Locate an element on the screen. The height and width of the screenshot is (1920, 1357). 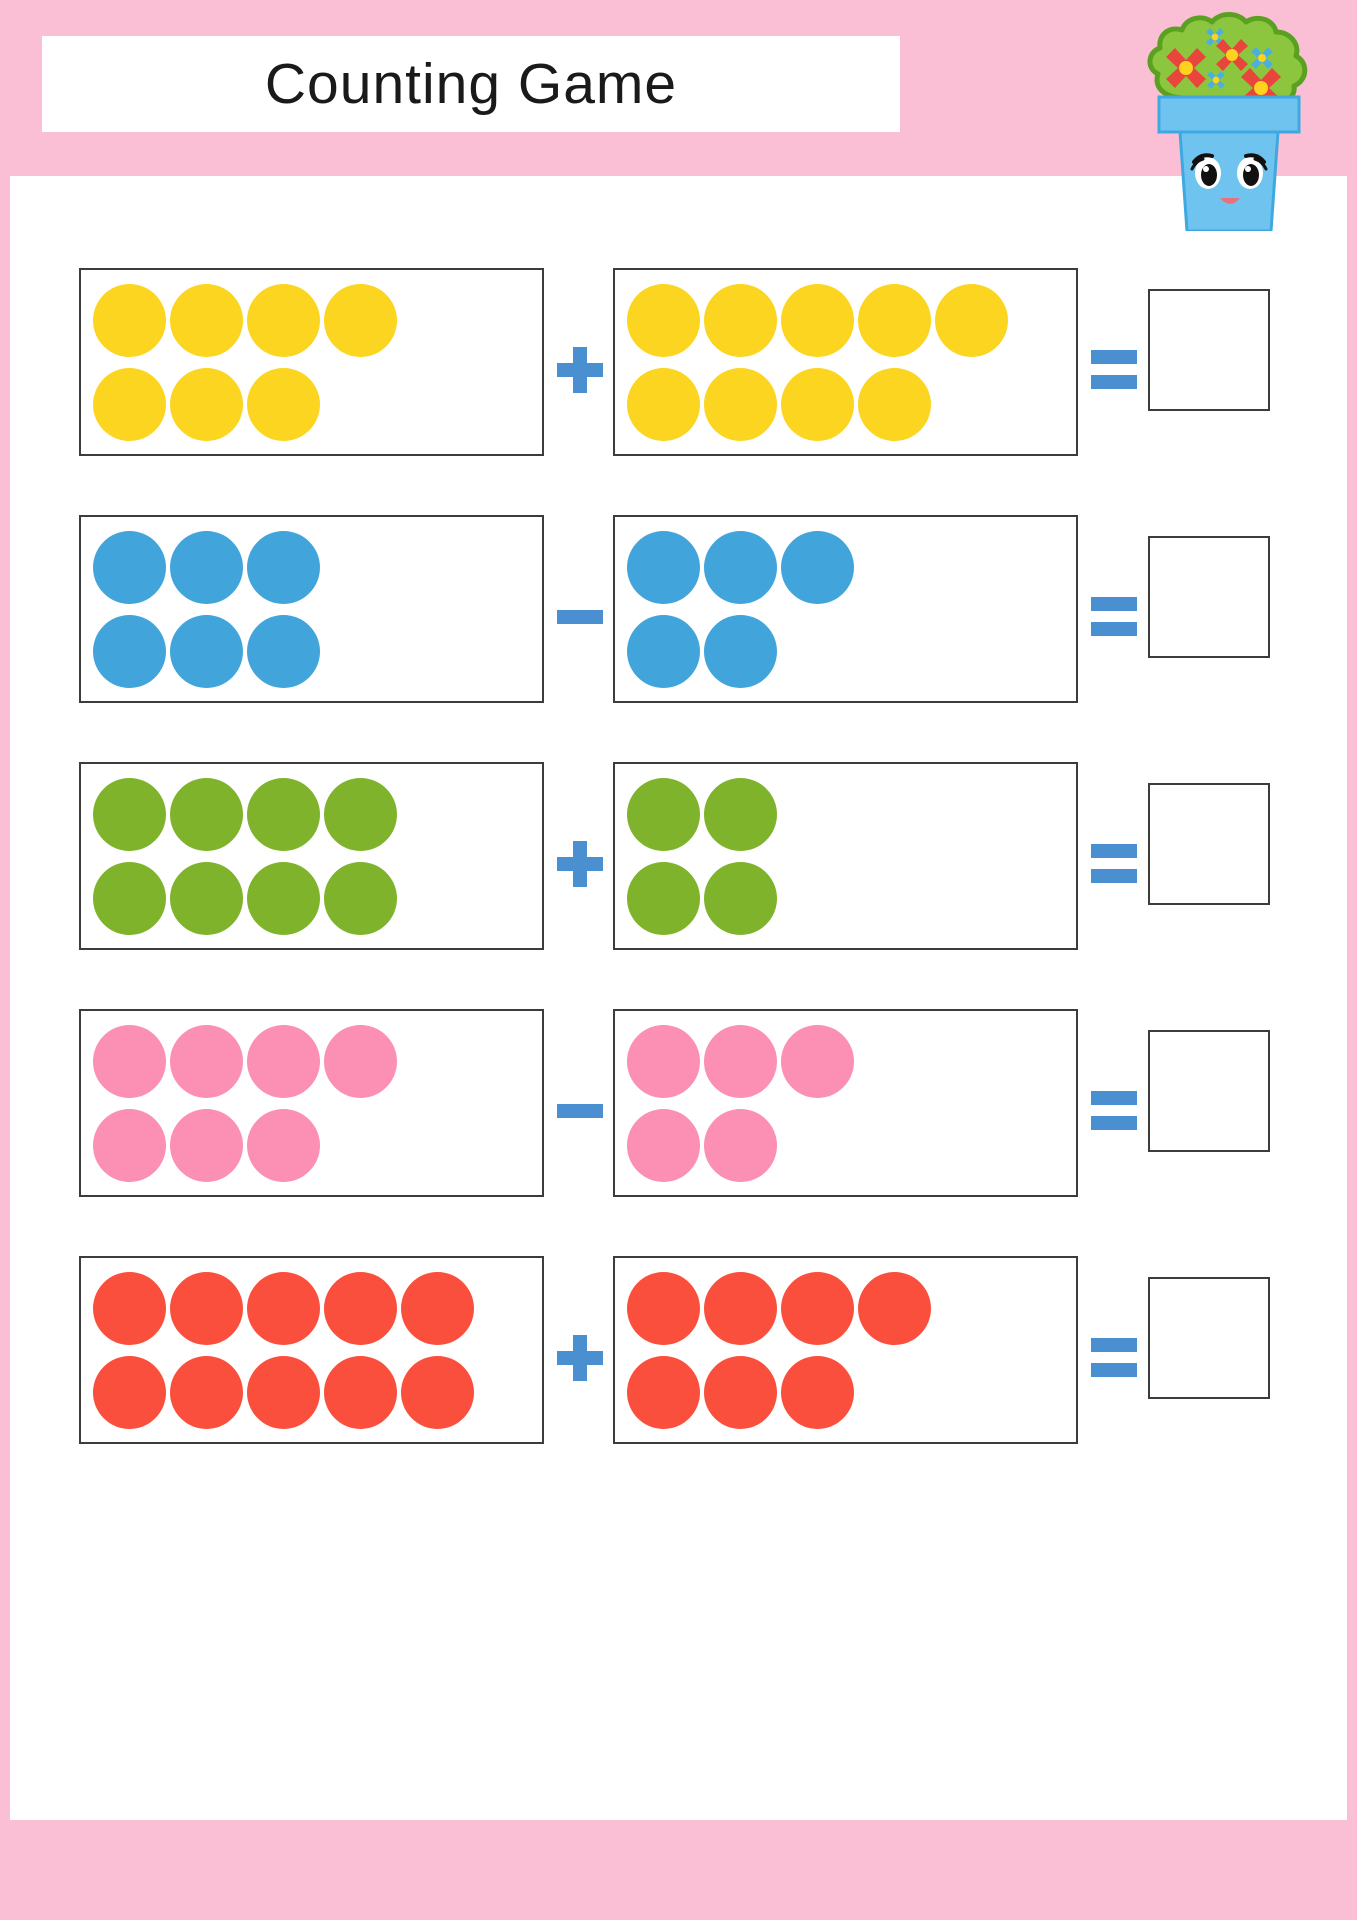
plus-icon is located at coordinates (580, 1357).